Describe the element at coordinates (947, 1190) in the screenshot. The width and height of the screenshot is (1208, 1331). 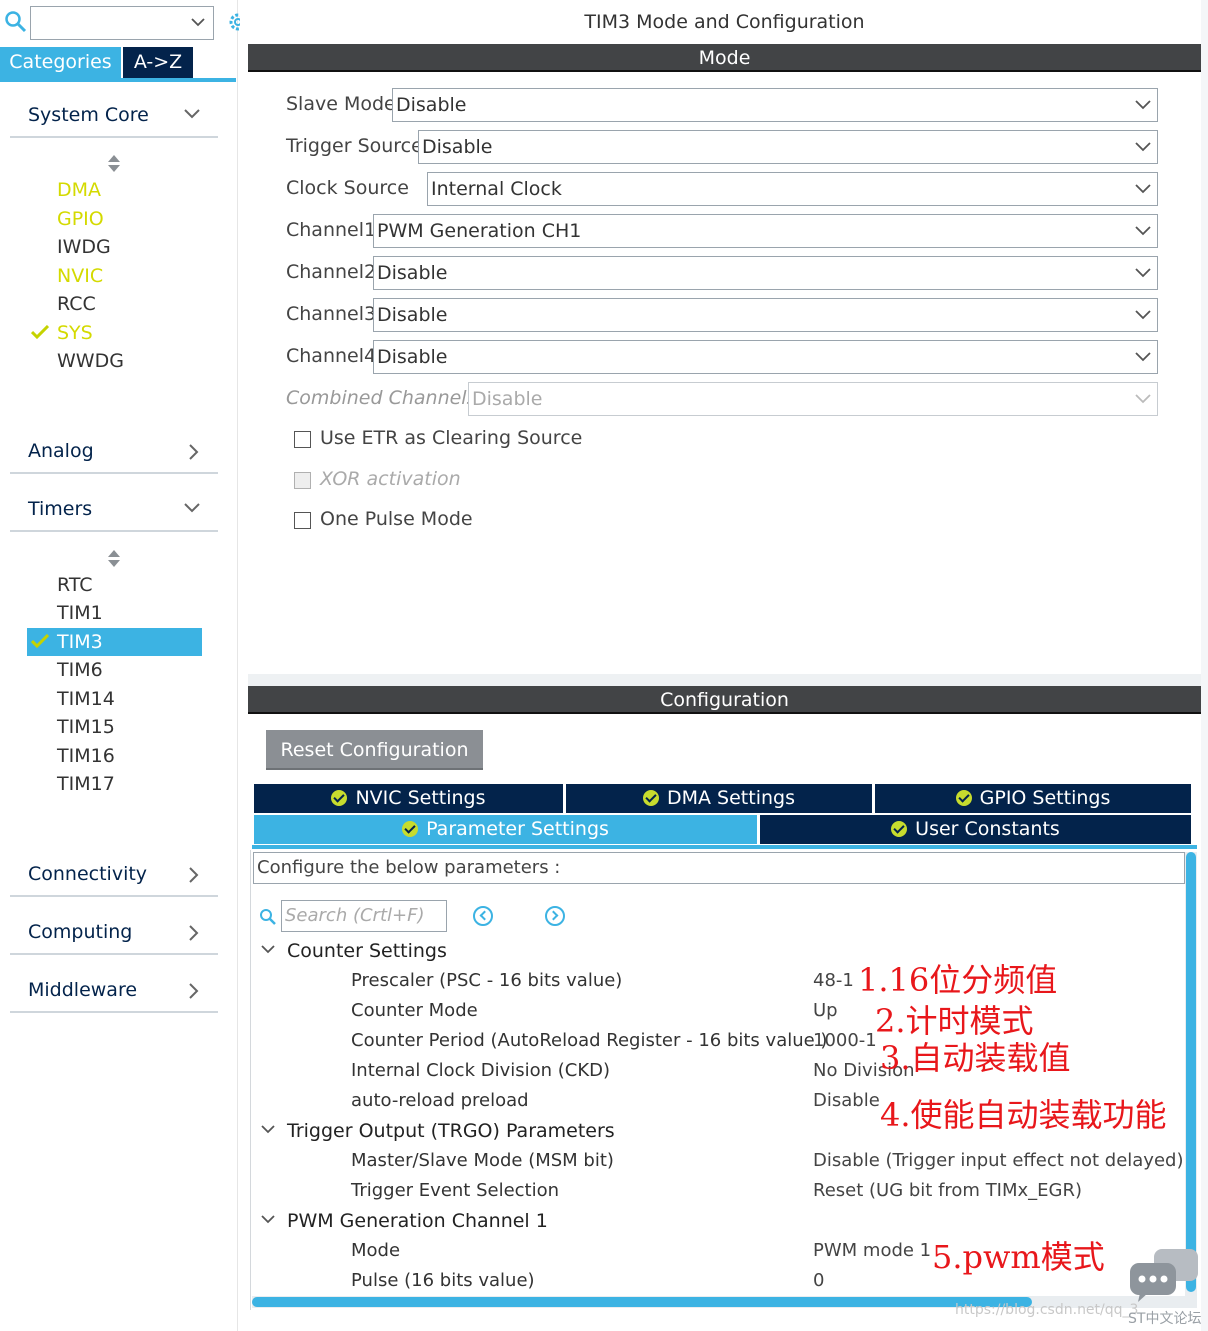
I see `param-value: Reset (UG bit from TIMx_EGR)` at that location.